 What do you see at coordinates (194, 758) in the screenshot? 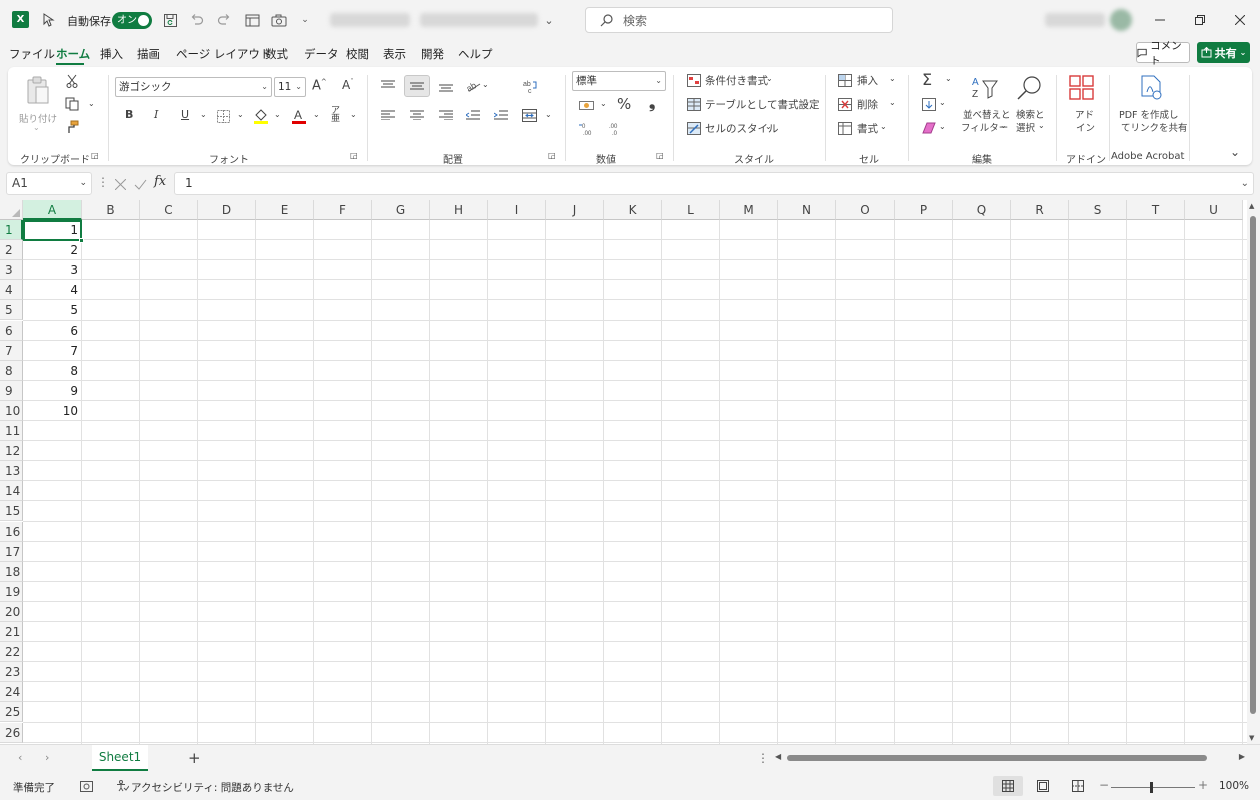
I see `add-sheet-button: +` at bounding box center [194, 758].